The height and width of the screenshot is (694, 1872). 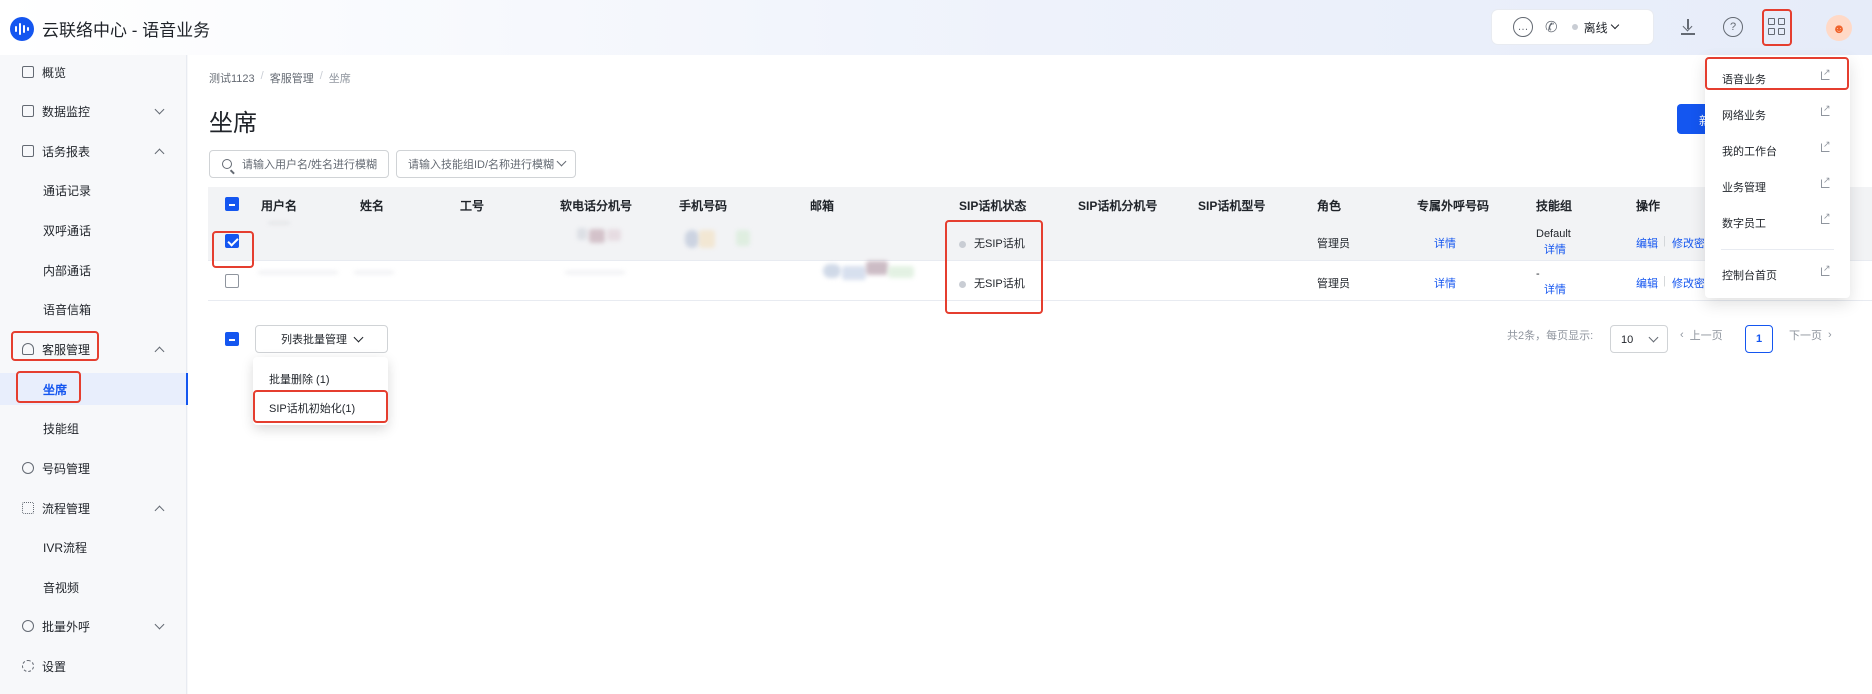 What do you see at coordinates (93, 309) in the screenshot?
I see `sidebar-item-voicemail: 语音信箱` at bounding box center [93, 309].